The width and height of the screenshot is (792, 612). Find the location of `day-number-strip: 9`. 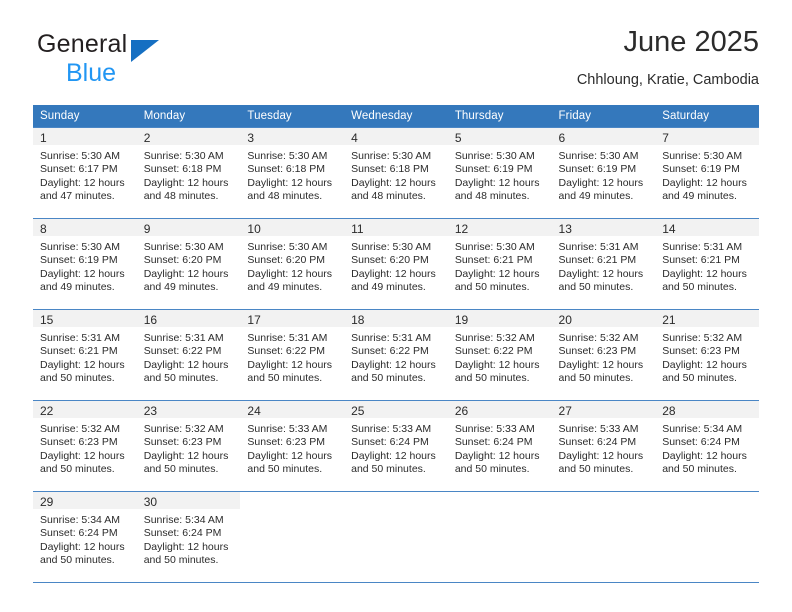

day-number-strip: 9 is located at coordinates (188, 227).